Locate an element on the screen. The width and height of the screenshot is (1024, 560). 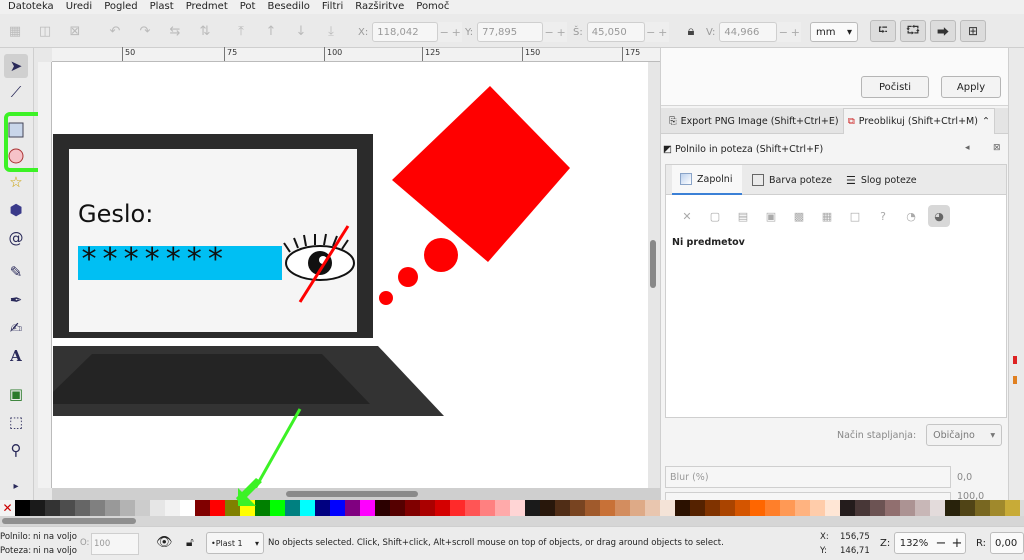
tab-stroke-paint: Barva poteze is located at coordinates (795, 180).